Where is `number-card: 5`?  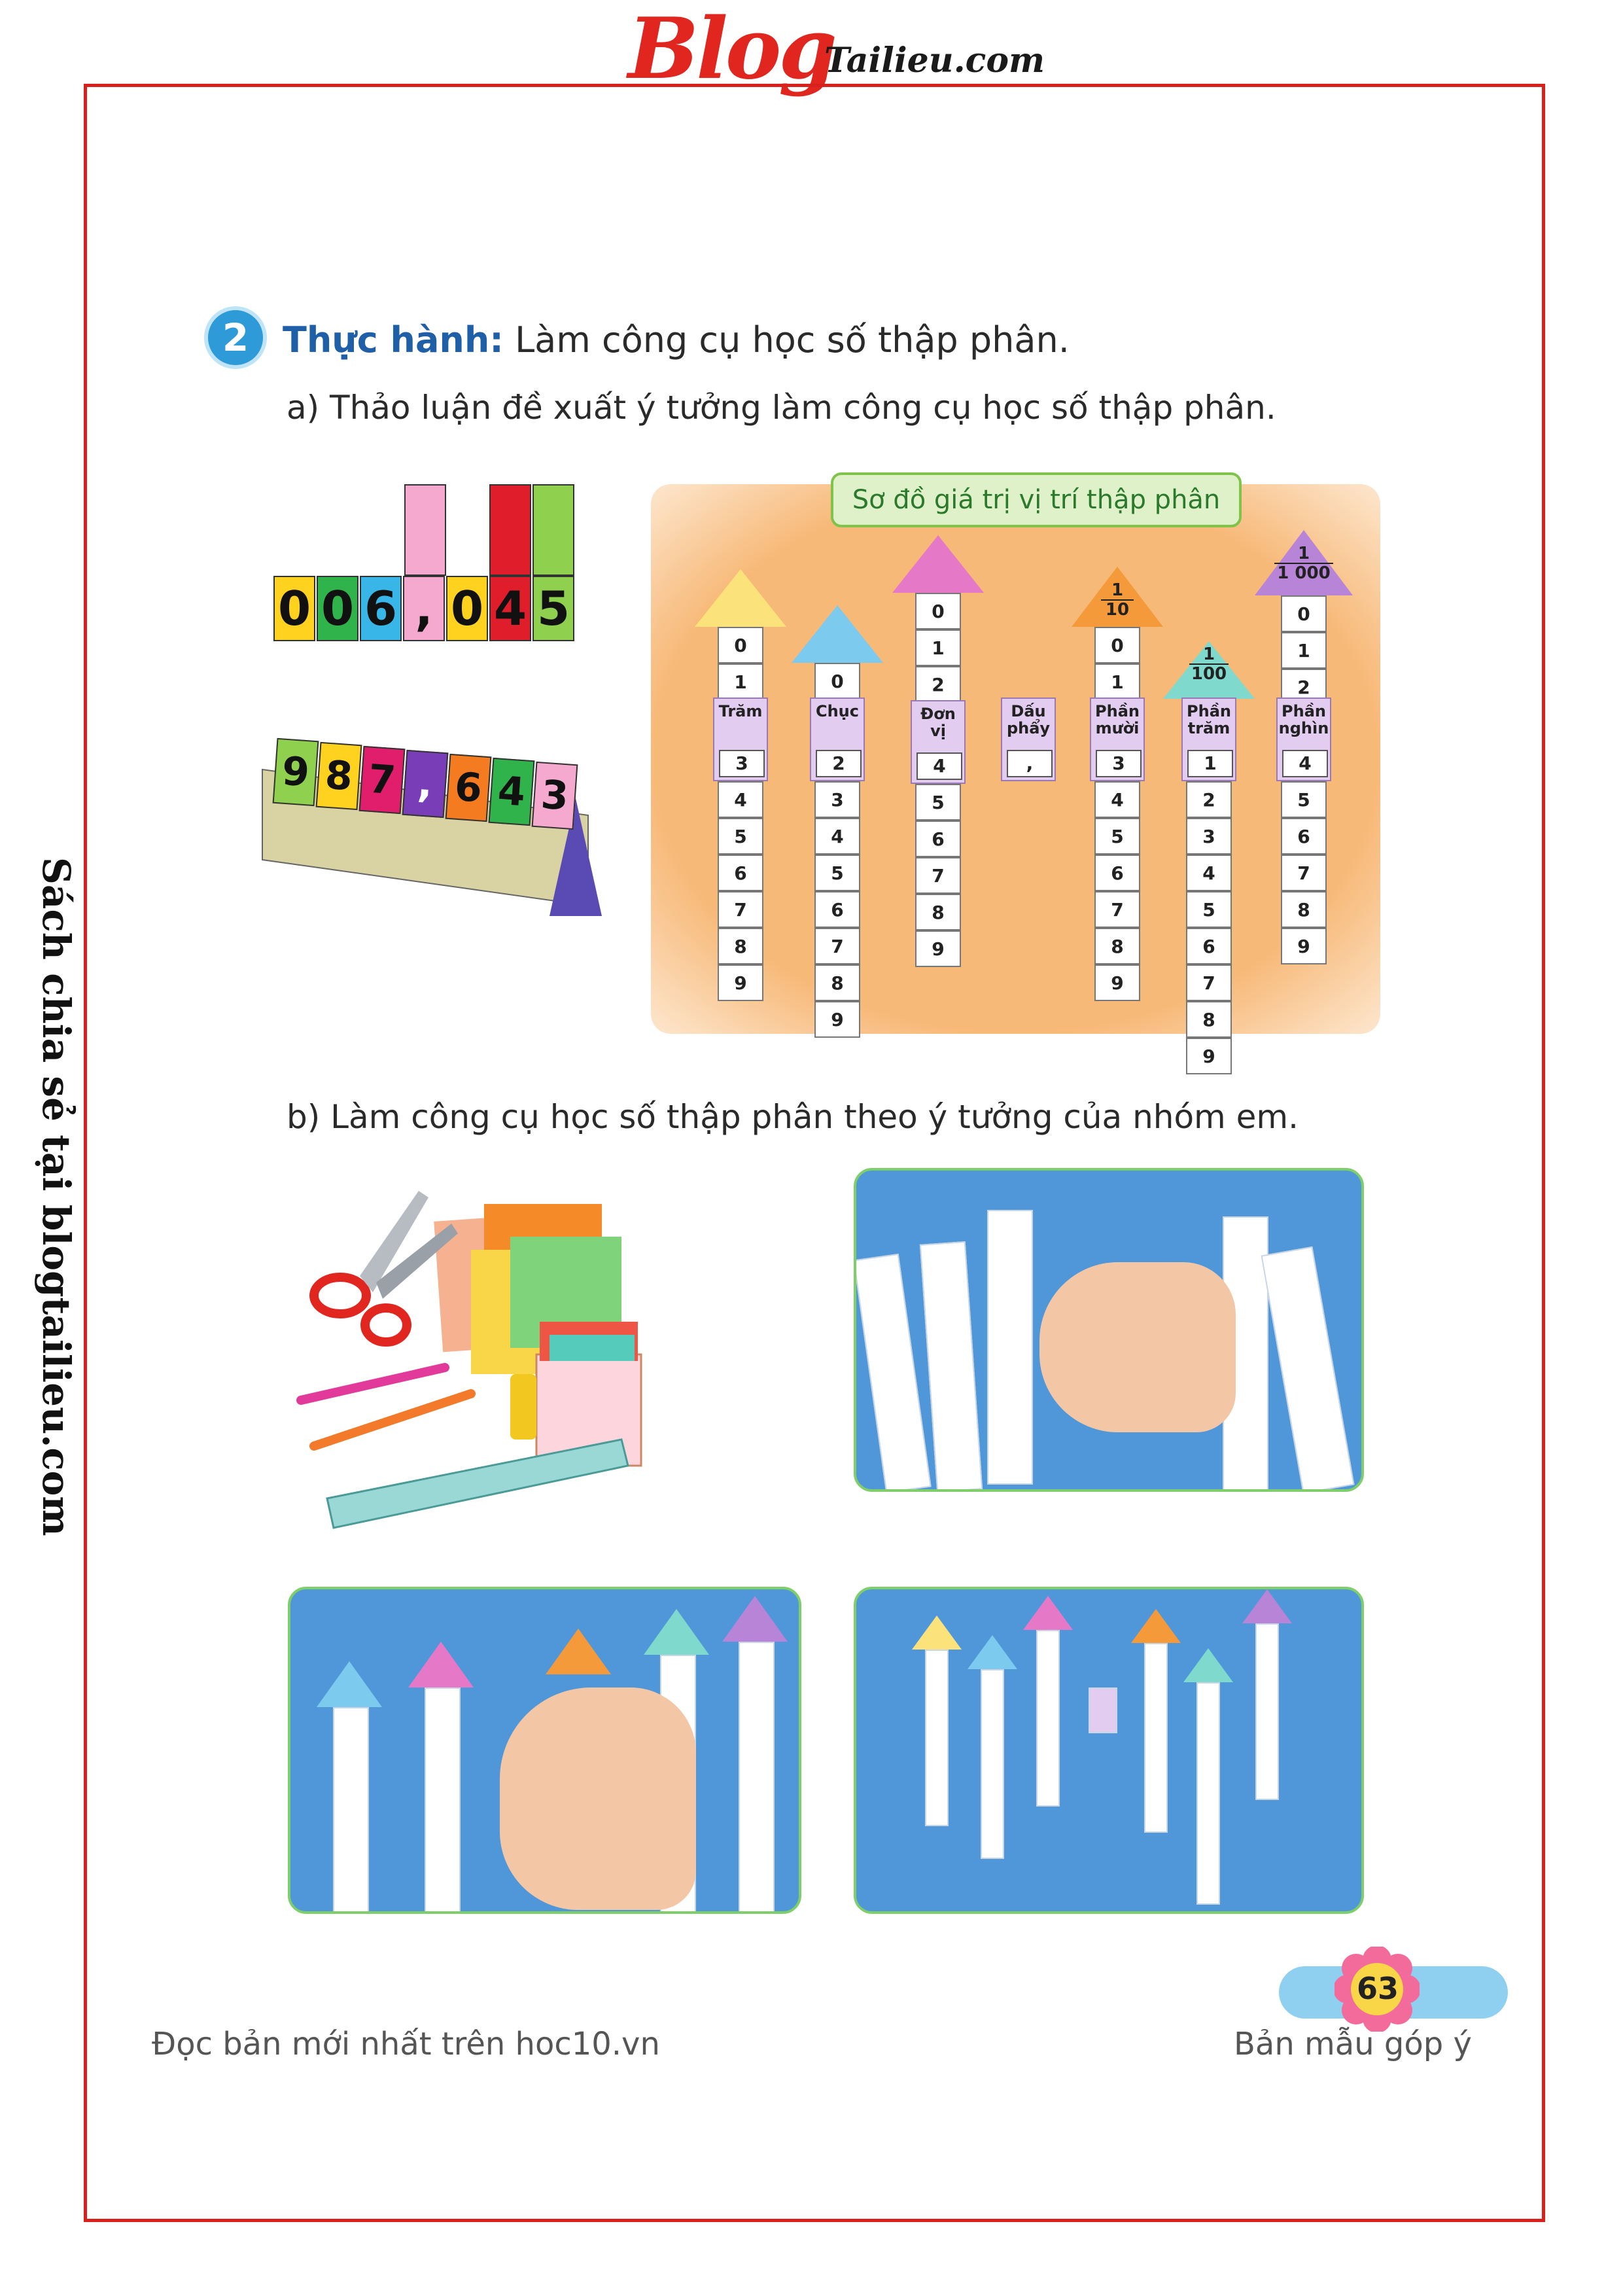 number-card: 5 is located at coordinates (553, 608).